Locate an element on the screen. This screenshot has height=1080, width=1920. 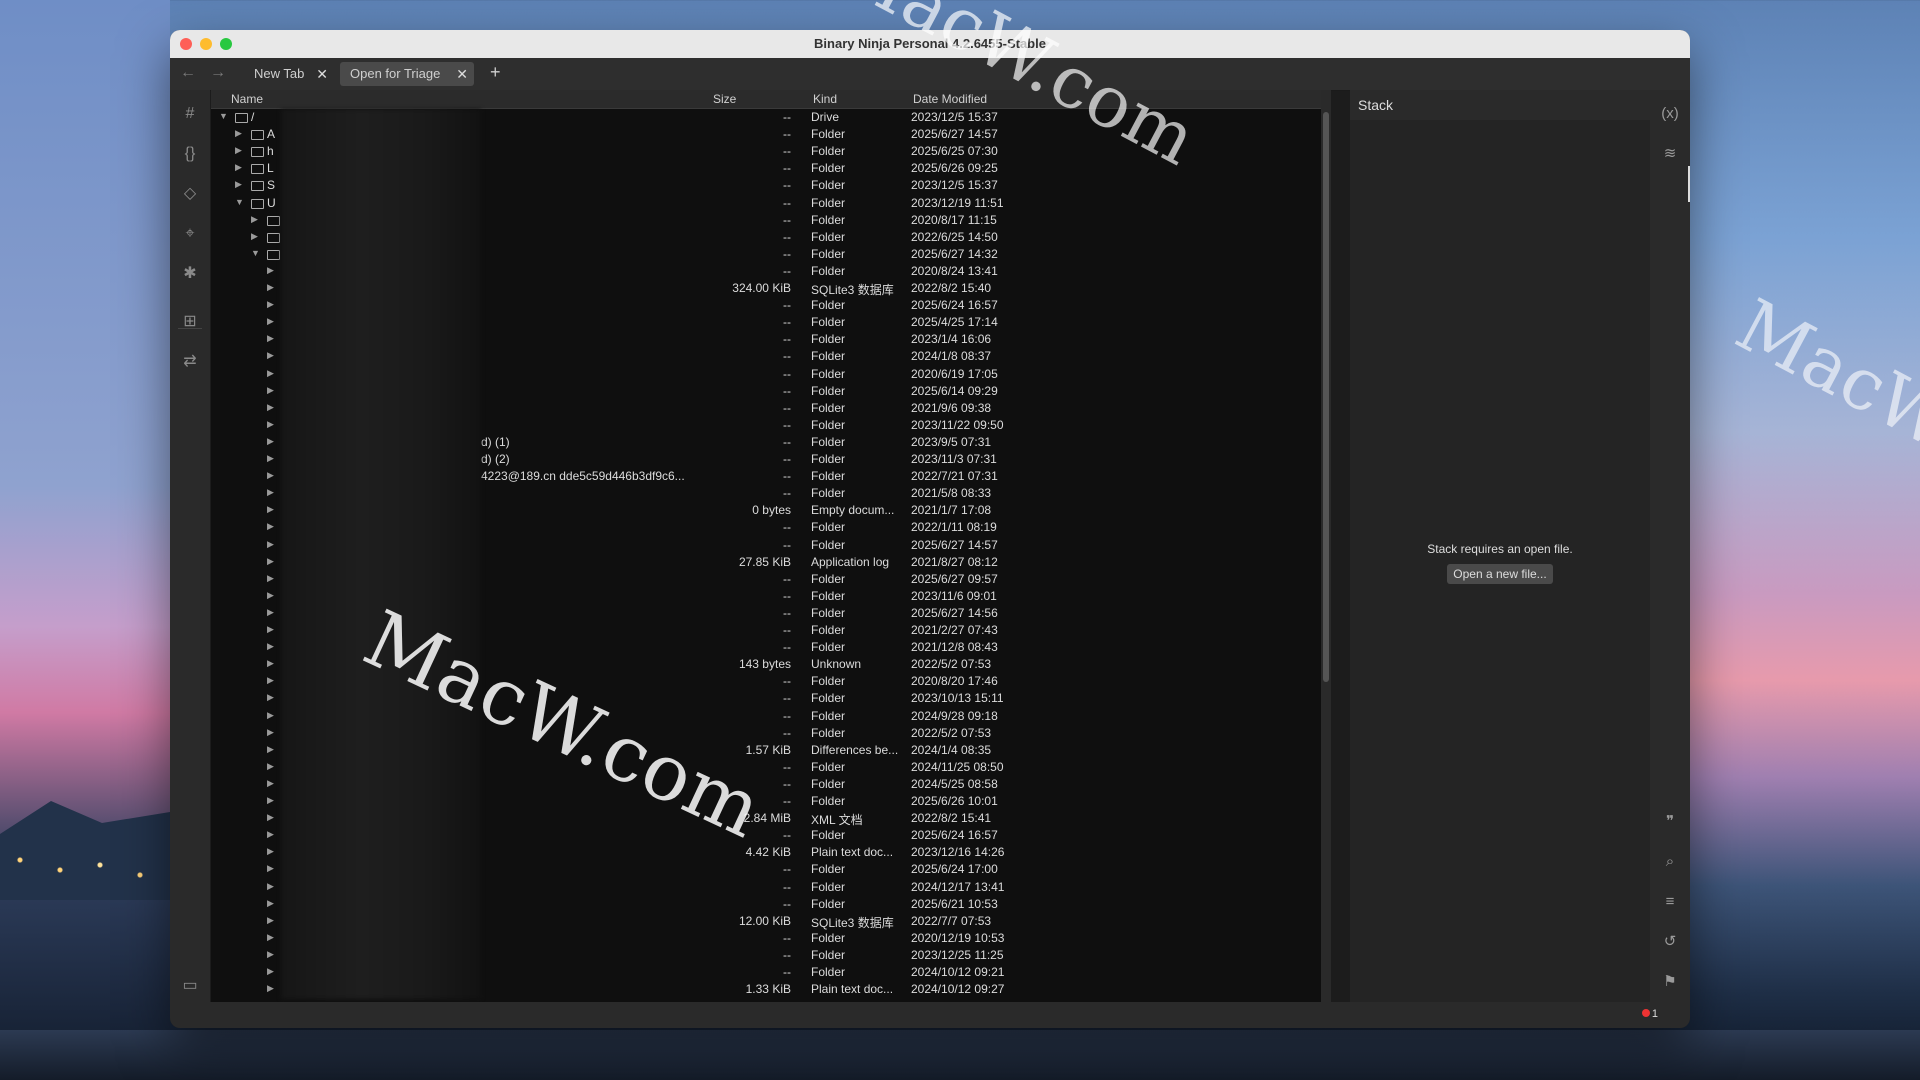
column-size: Size is located at coordinates (724, 99).